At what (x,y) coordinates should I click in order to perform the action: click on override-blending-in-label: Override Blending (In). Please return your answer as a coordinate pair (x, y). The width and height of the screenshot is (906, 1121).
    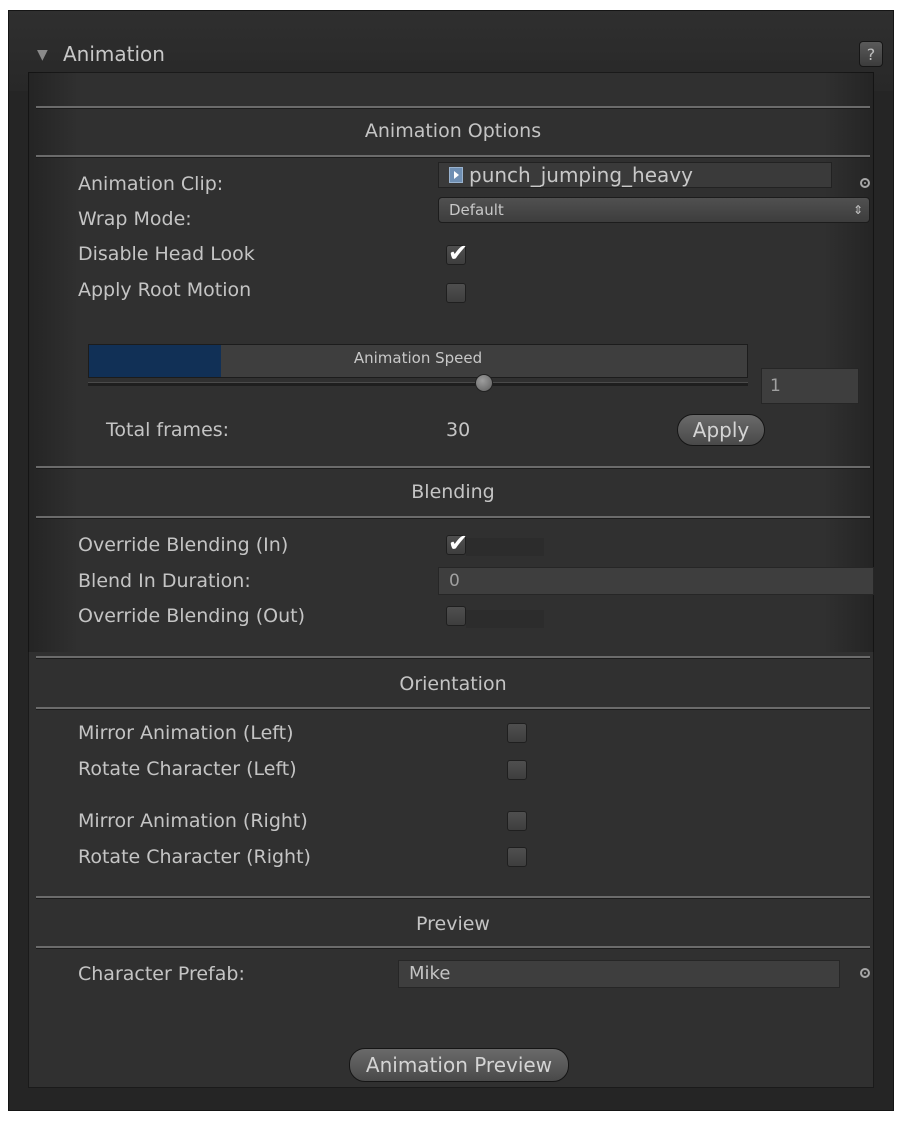
    Looking at the image, I should click on (183, 545).